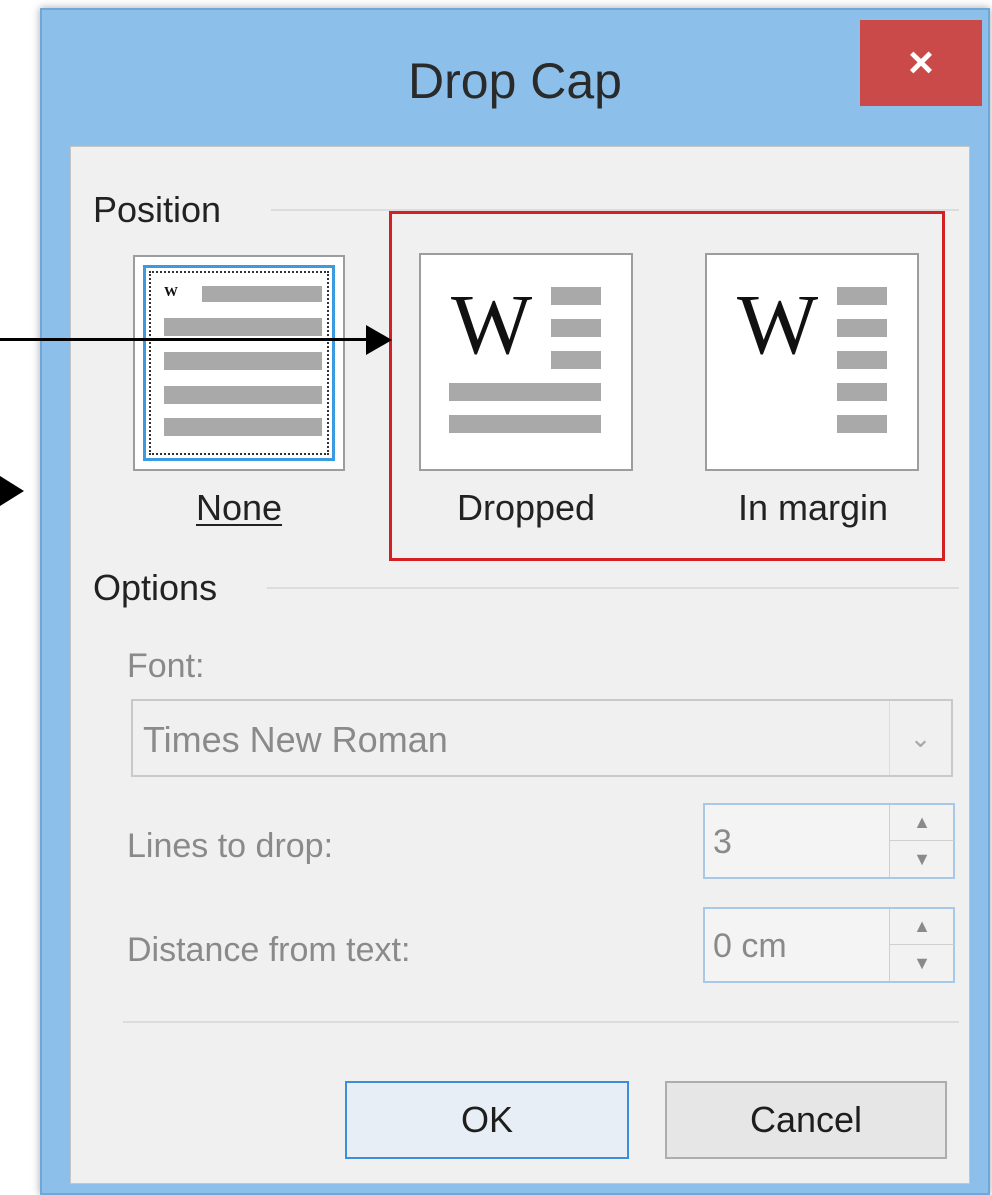  What do you see at coordinates (186, 339) in the screenshot?
I see `annotation-arrow-line` at bounding box center [186, 339].